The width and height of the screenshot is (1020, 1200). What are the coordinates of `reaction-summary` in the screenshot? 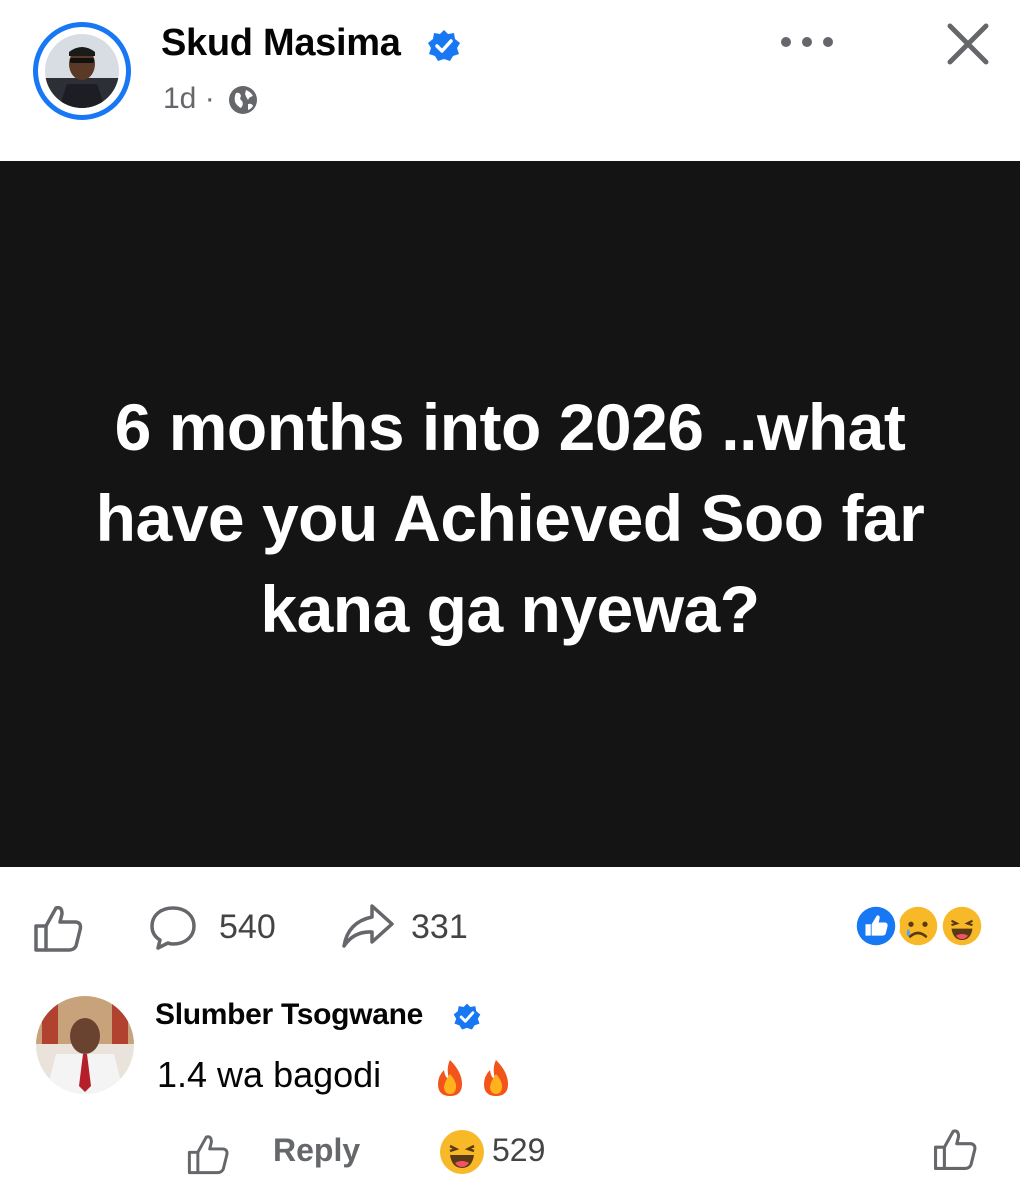 It's located at (919, 927).